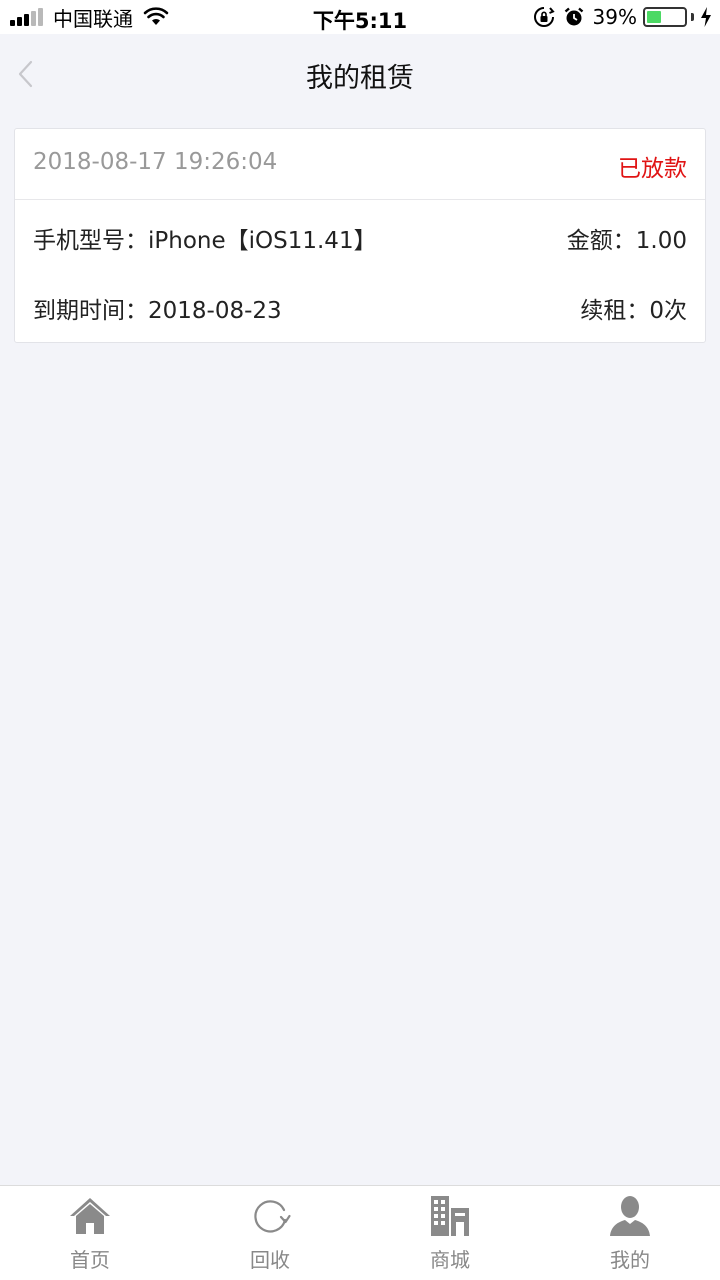 The width and height of the screenshot is (720, 1280). Describe the element at coordinates (90, 1260) in the screenshot. I see `tab-home-label: 首页` at that location.